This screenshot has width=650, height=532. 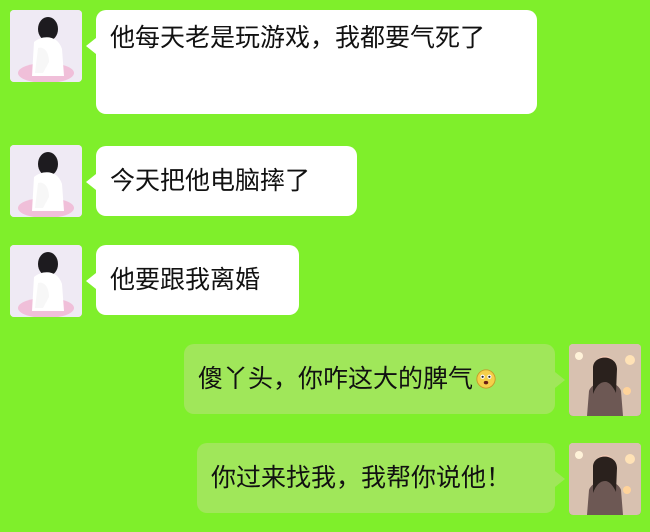 I want to click on message-bubble-1: 他每天老是玩游戏，我都要气死了, so click(x=311, y=62).